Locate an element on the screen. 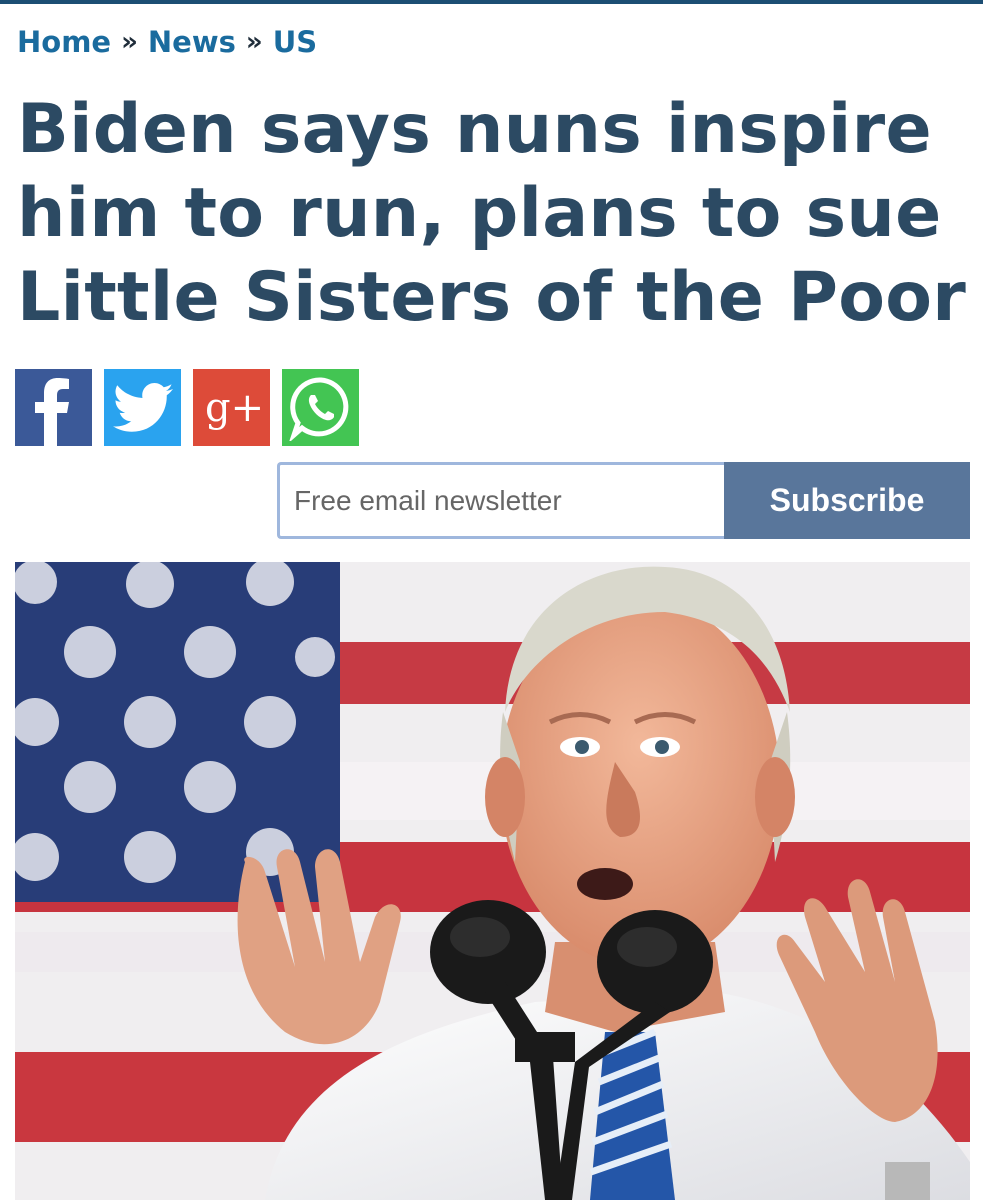 The height and width of the screenshot is (1200, 983). newsletter-email-input is located at coordinates (500, 500).